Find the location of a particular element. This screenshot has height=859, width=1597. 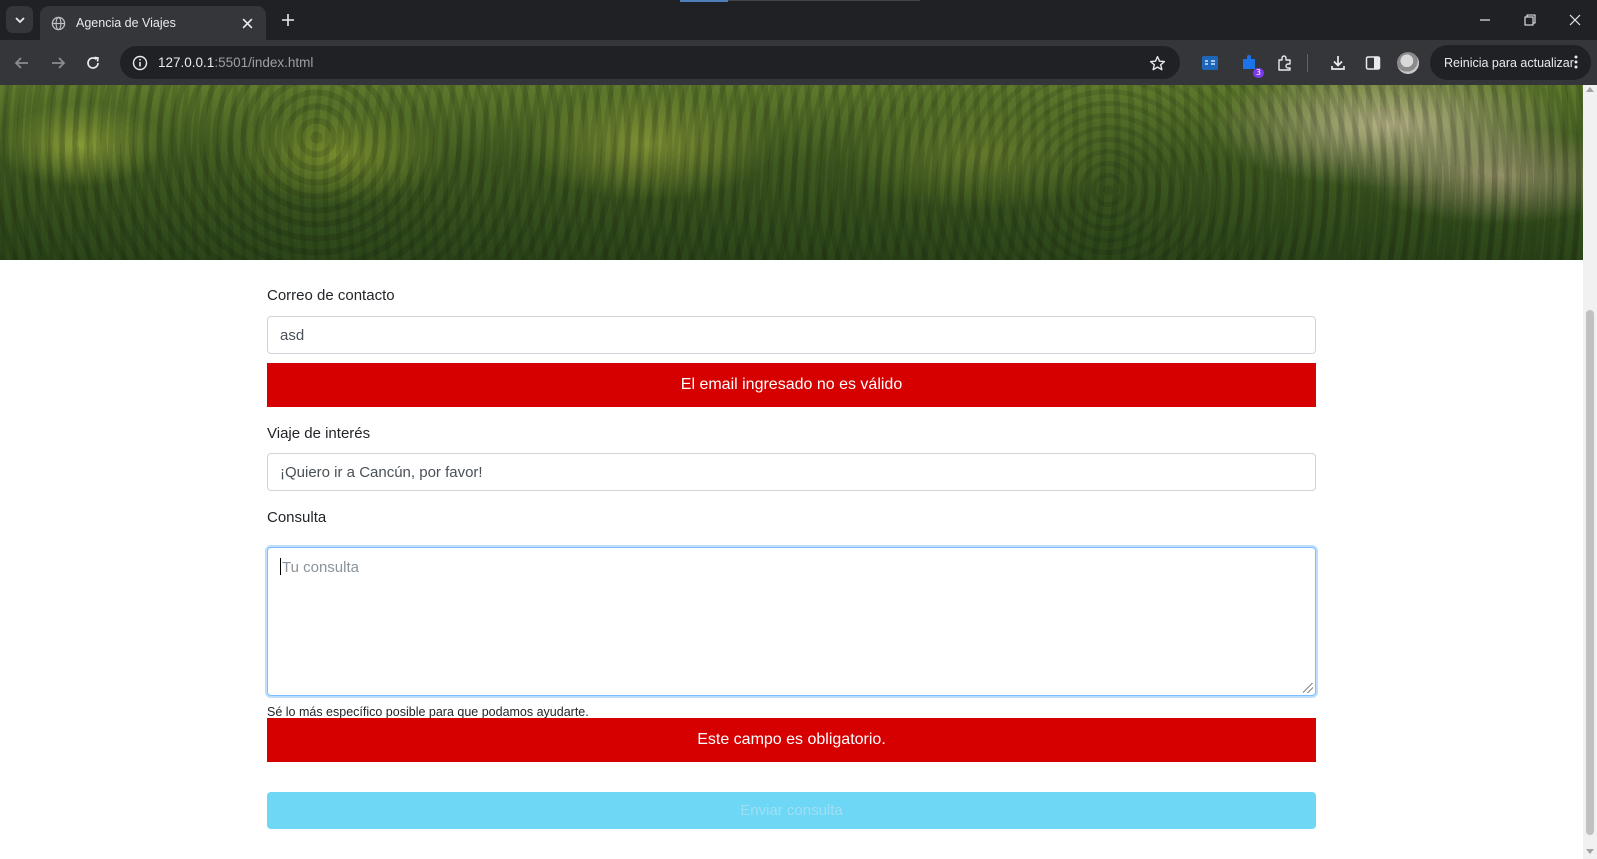

plus-icon is located at coordinates (288, 20).